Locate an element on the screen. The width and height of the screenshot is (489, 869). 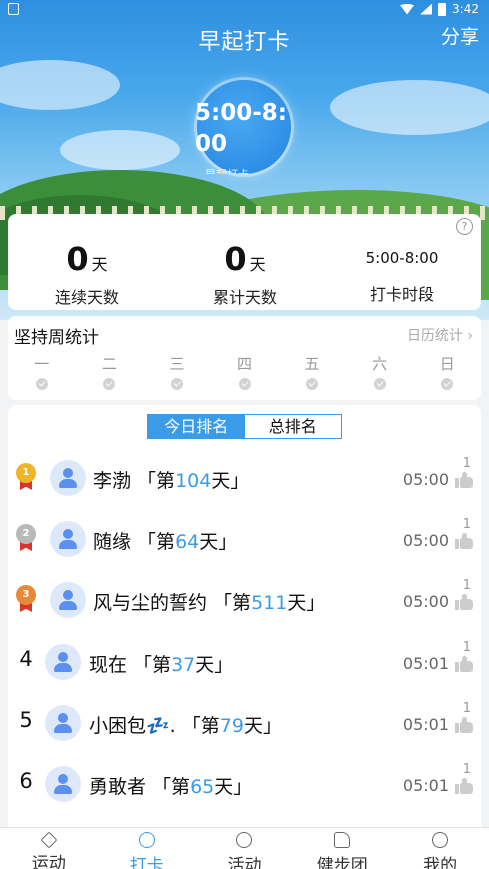
tab-today-ranking: 今日排名 is located at coordinates (196, 426).